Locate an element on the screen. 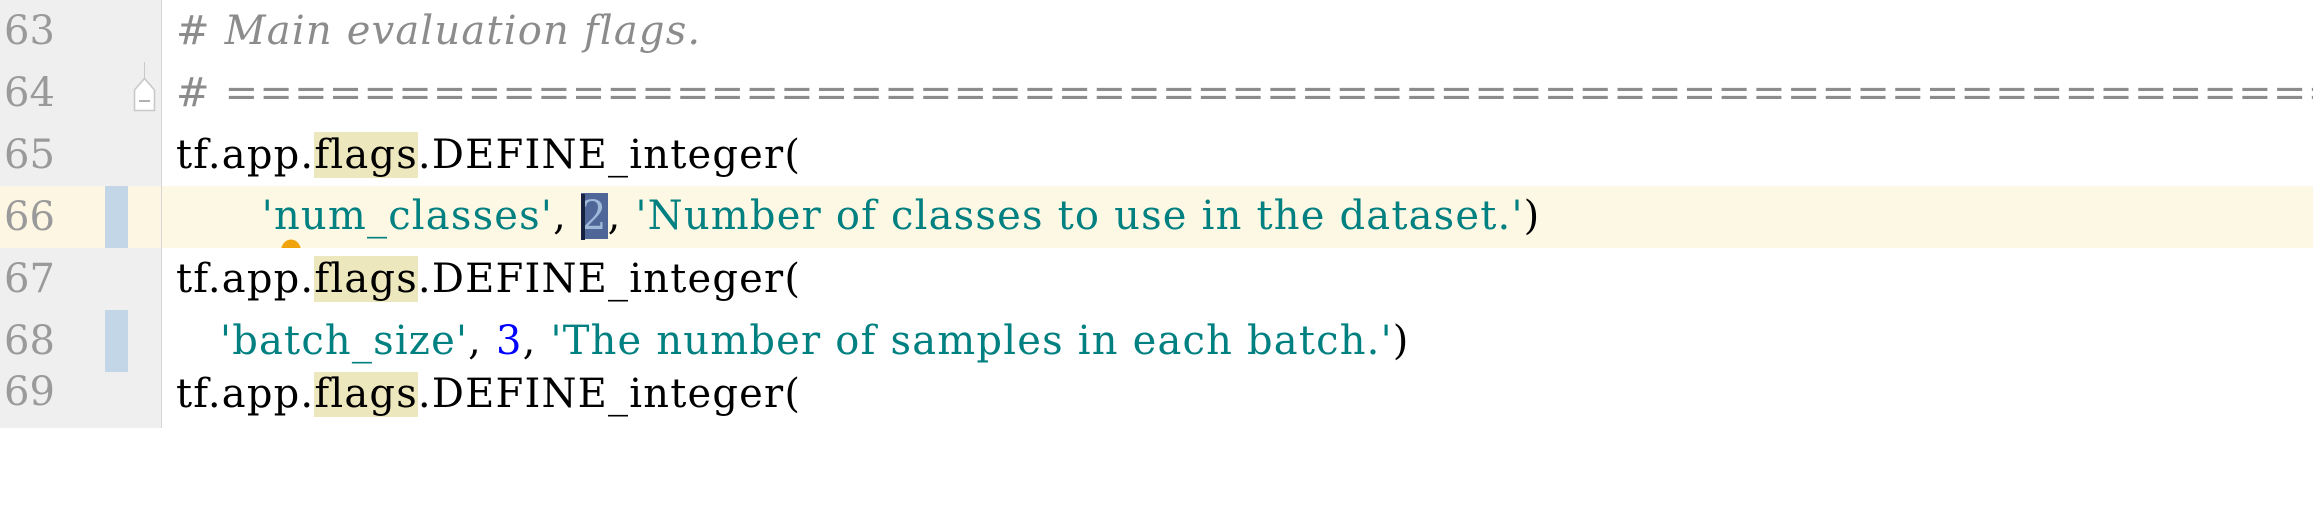  code-content-69: tf.app.flags.DEFINE_integer( is located at coordinates (1237, 400).